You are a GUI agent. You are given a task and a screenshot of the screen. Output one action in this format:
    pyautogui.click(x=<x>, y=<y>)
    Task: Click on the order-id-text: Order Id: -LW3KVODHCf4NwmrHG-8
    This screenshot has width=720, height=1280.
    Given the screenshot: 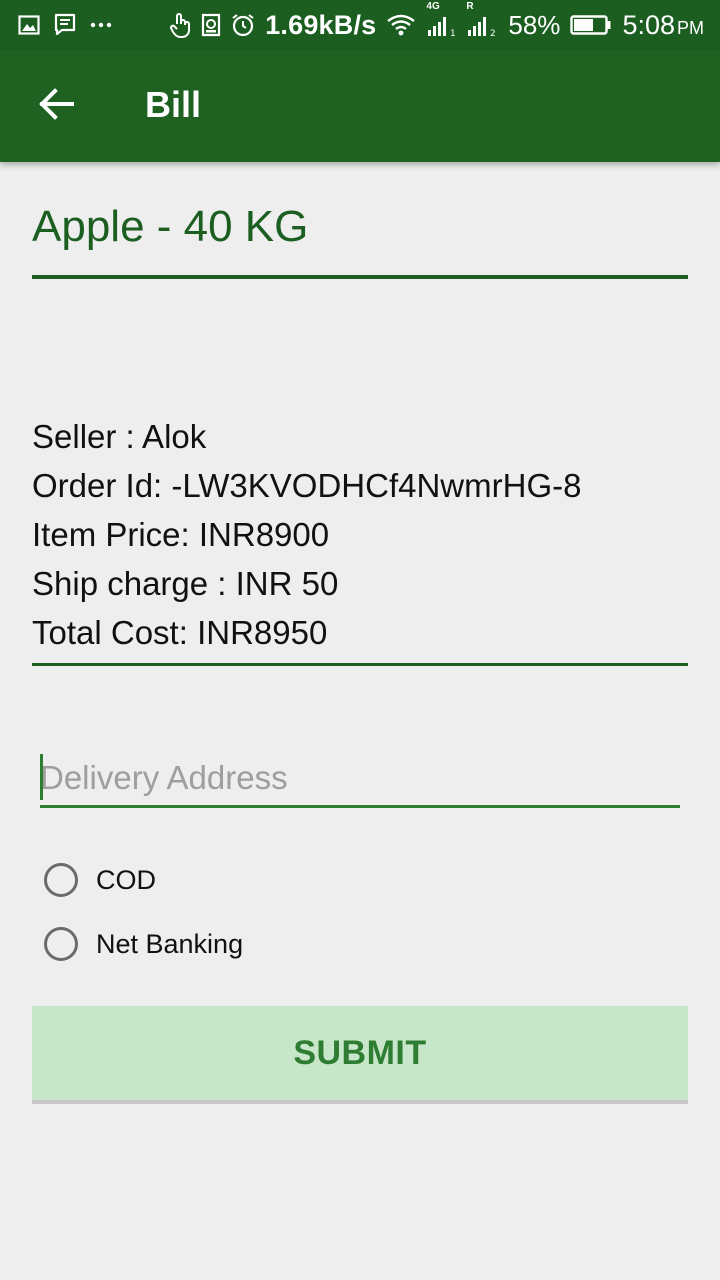 What is the action you would take?
    pyautogui.click(x=307, y=485)
    